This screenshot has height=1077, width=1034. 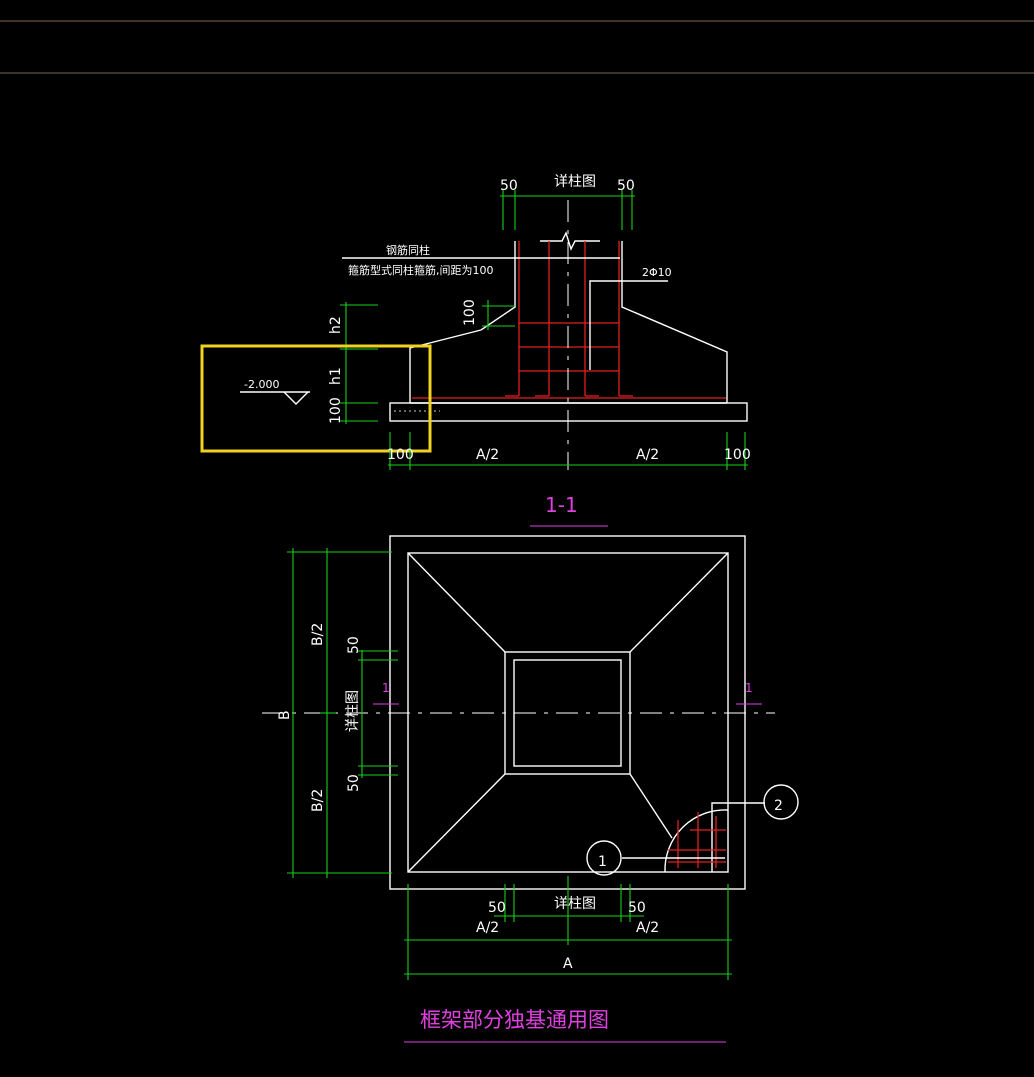 I want to click on cut-label-left: 1, so click(x=386, y=688).